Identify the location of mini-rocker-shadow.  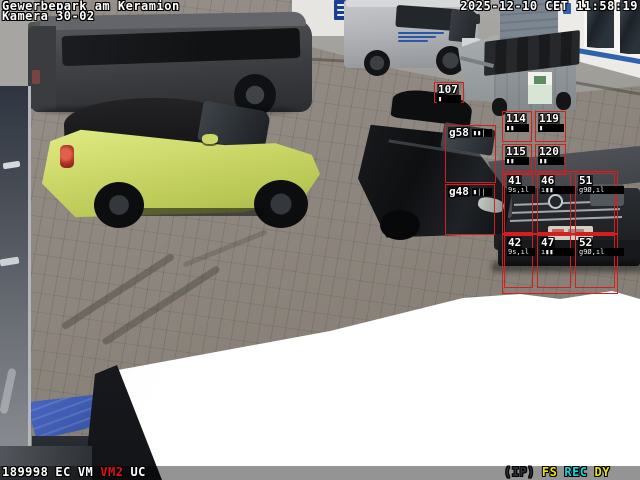
(201, 212).